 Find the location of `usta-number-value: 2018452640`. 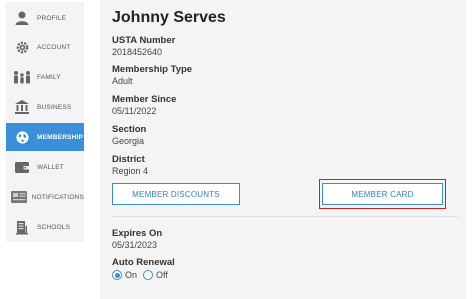

usta-number-value: 2018452640 is located at coordinates (137, 52).